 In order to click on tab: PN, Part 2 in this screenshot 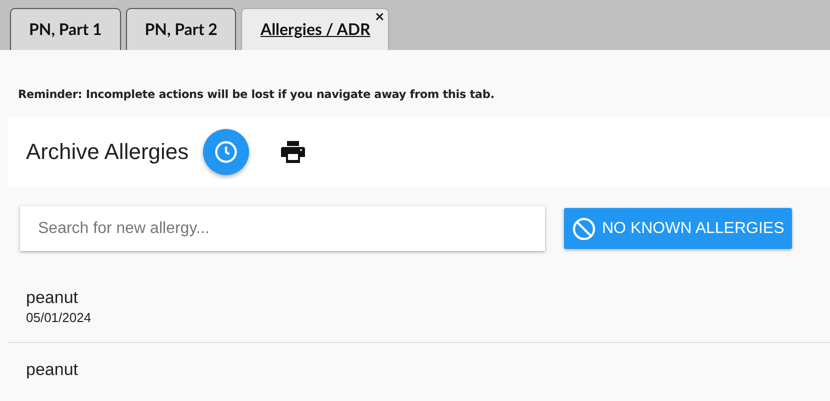, I will do `click(181, 29)`.